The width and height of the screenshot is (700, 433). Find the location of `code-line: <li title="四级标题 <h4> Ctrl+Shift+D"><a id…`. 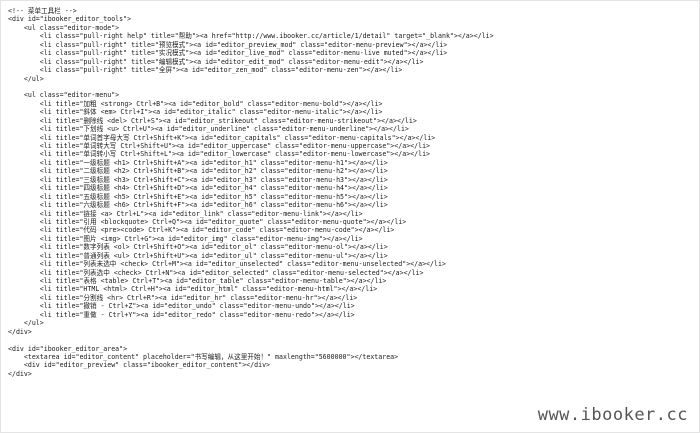

code-line: <li title="四级标题 <h4> Ctrl+Shift+D"><a id… is located at coordinates (198, 188).